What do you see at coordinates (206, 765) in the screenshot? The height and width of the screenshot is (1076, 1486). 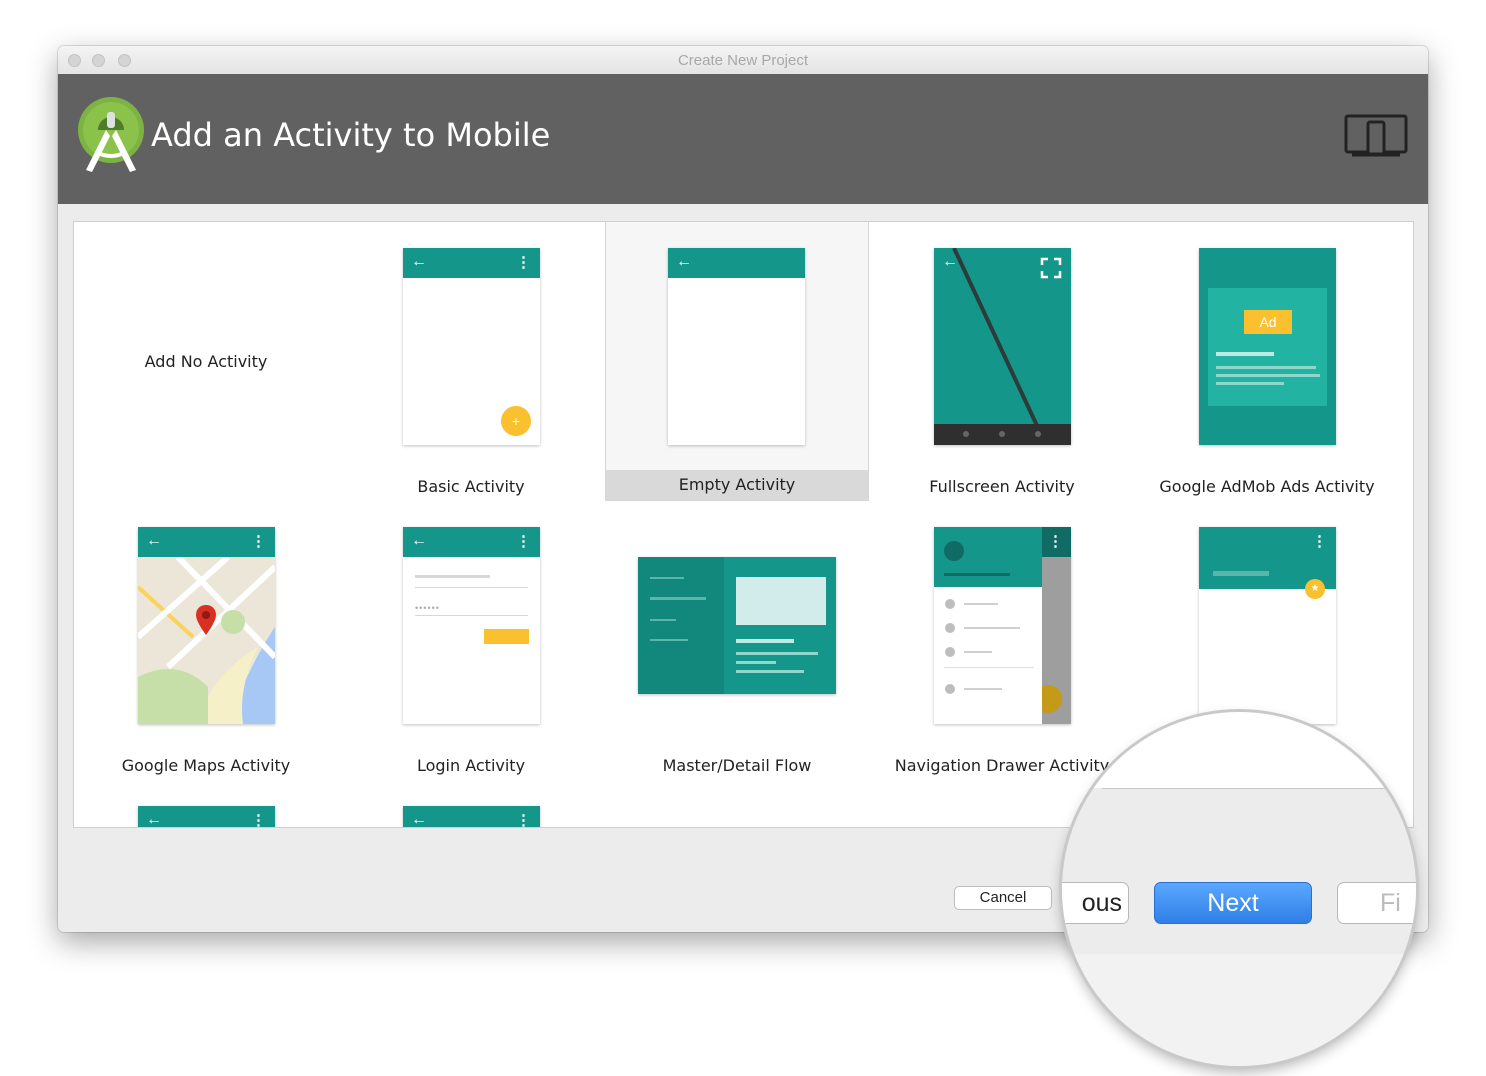 I see `activity-label: Google Maps Activity` at bounding box center [206, 765].